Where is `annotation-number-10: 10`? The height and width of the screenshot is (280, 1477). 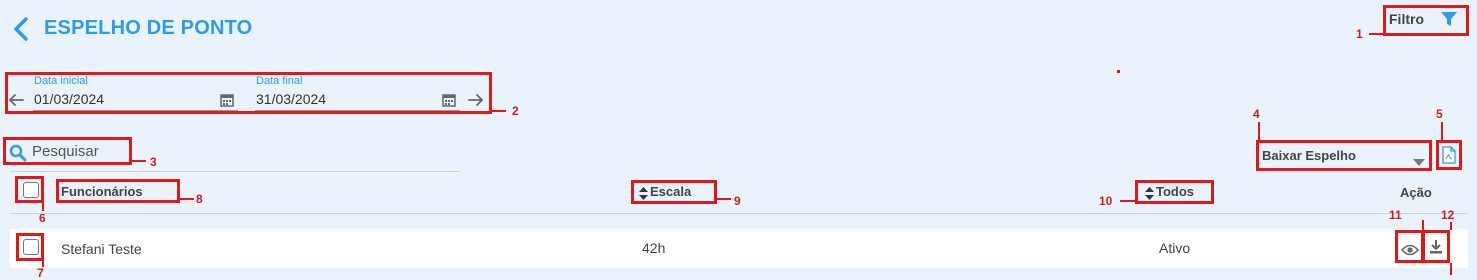
annotation-number-10: 10 is located at coordinates (1106, 201).